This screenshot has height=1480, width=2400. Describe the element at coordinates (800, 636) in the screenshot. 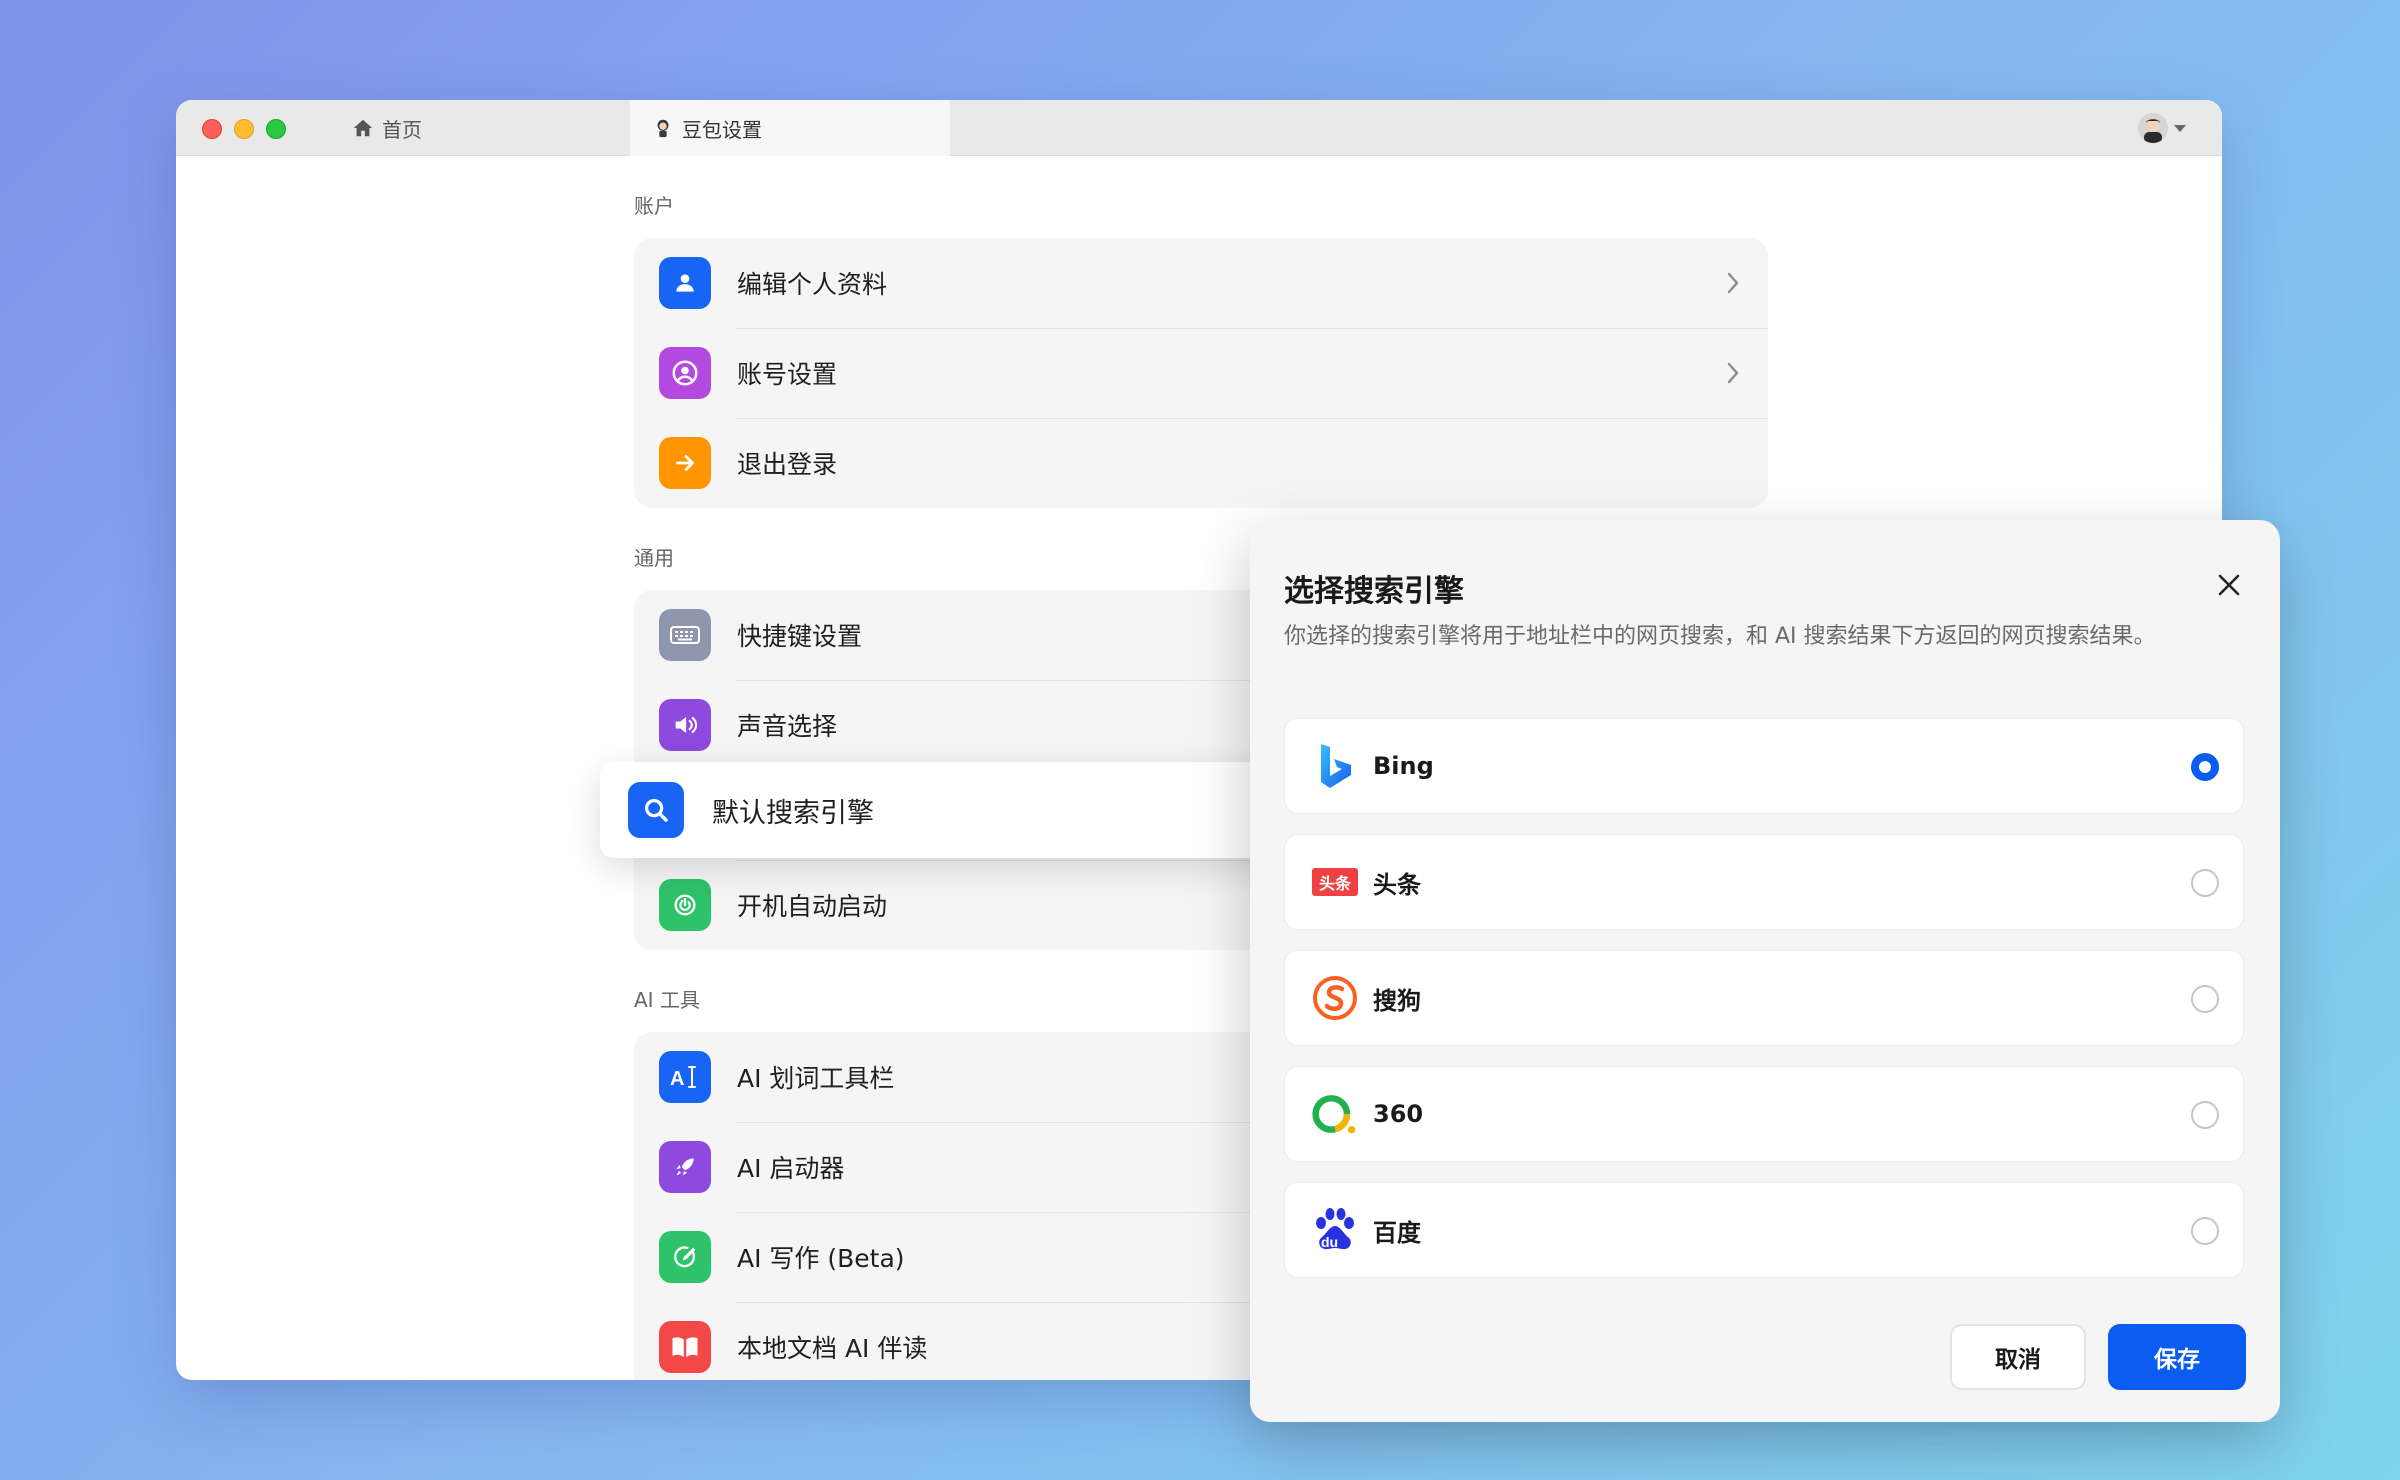

I see `shortcut-settings-label: 快捷键设置` at that location.